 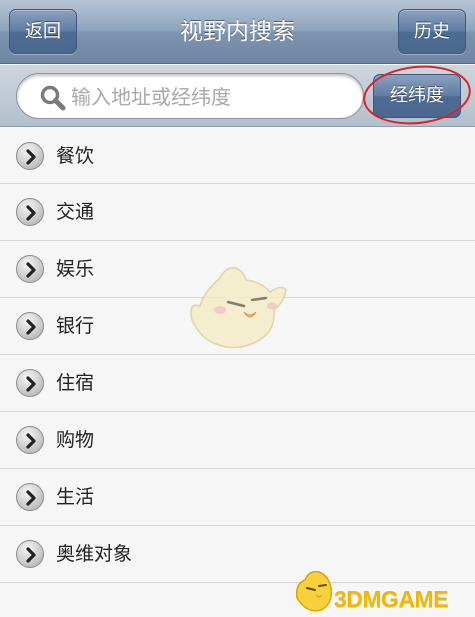 I want to click on search-bar: 经纬度, so click(x=237, y=95).